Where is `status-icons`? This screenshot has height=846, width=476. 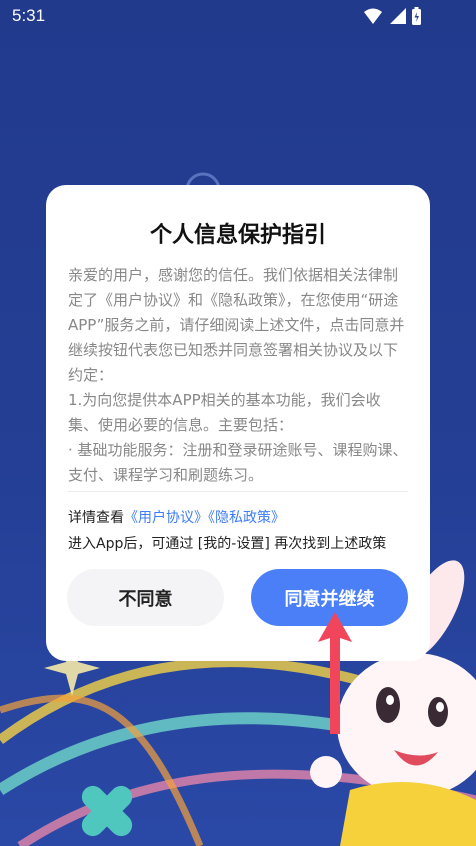
status-icons is located at coordinates (392, 16).